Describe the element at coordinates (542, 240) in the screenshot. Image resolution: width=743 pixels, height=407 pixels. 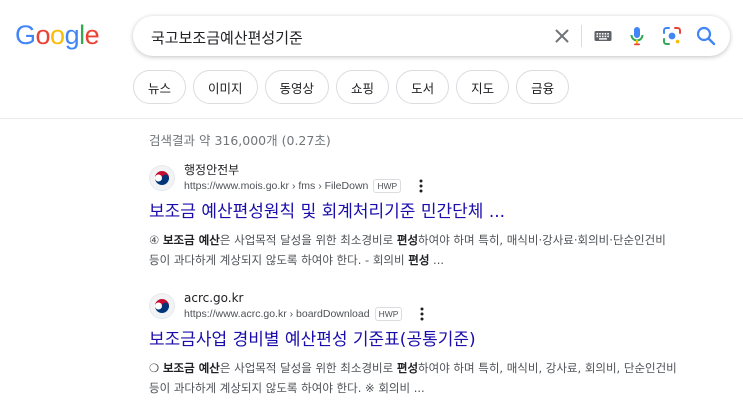
I see `snippet-text: 하여야 하며 특히, 매식비·강사료·회의비·단순인건비` at that location.